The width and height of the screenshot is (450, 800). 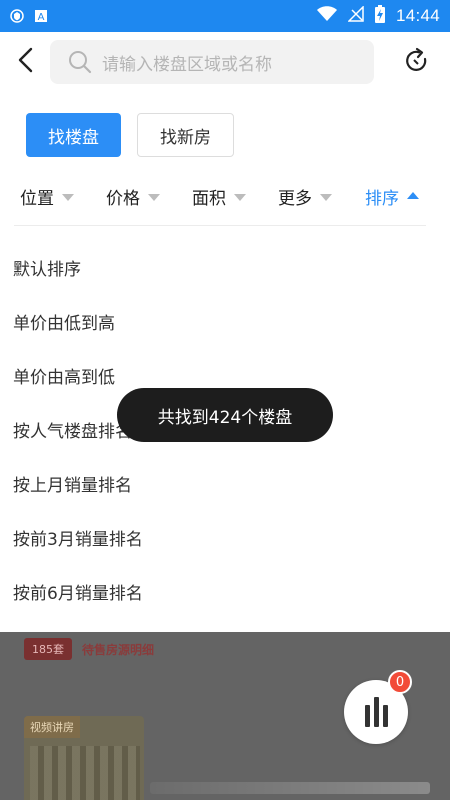 I want to click on battery-charging-icon, so click(x=380, y=16).